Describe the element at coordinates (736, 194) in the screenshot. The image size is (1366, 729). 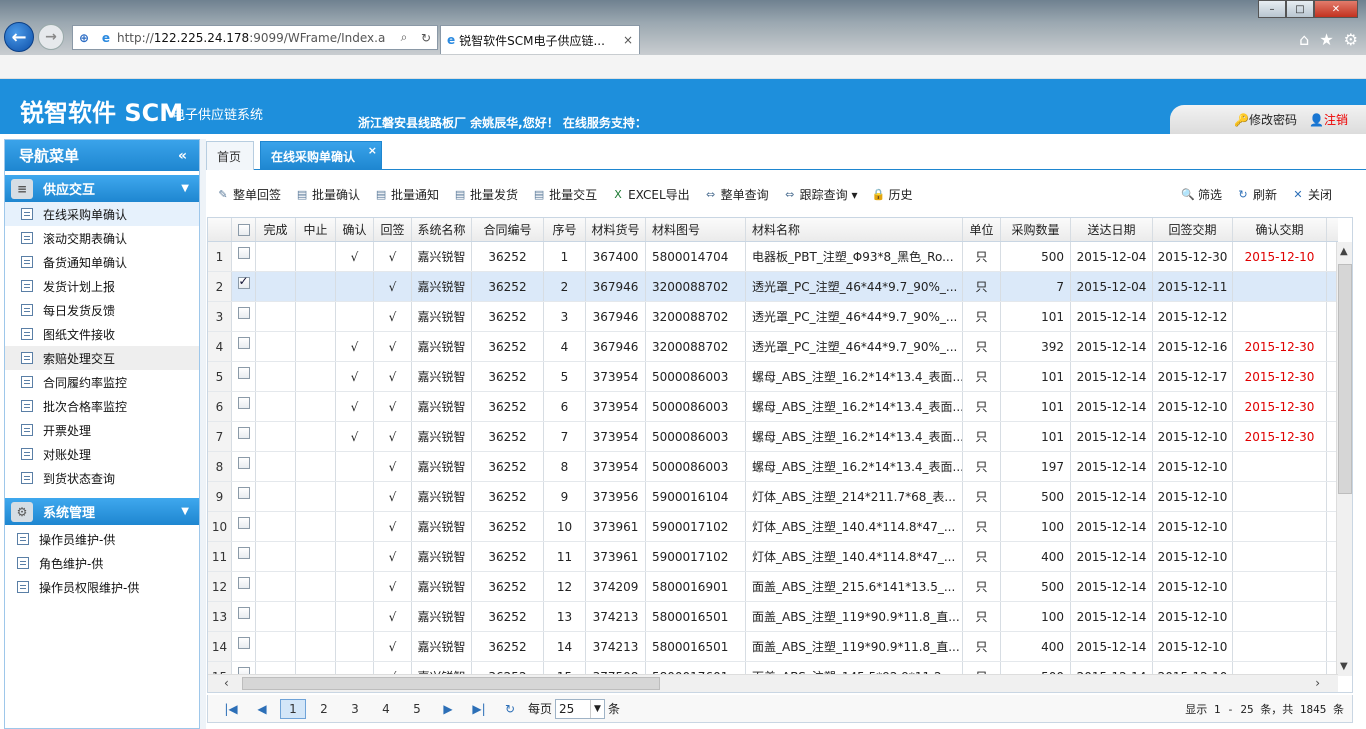
I see `order-query-button: ⇔ 整单查询` at that location.